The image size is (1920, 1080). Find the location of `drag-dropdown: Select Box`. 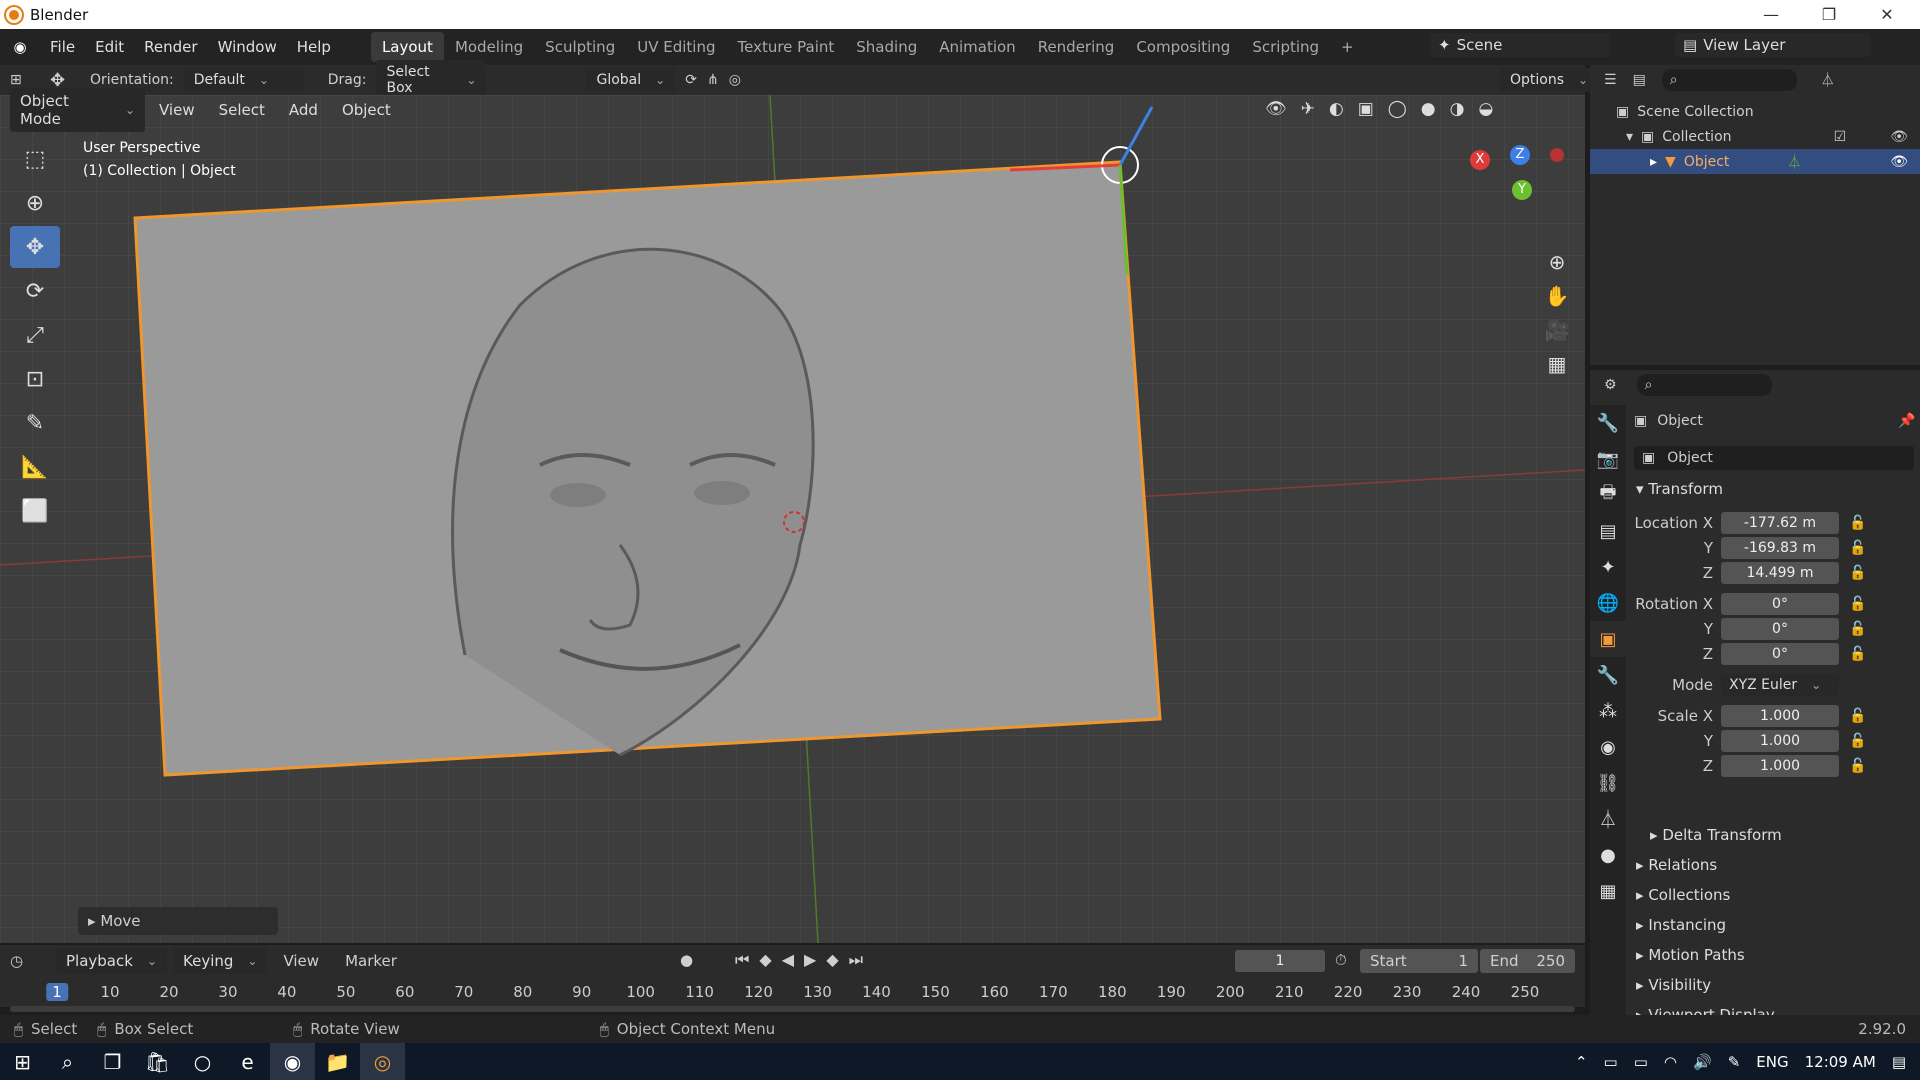

drag-dropdown: Select Box is located at coordinates (431, 80).